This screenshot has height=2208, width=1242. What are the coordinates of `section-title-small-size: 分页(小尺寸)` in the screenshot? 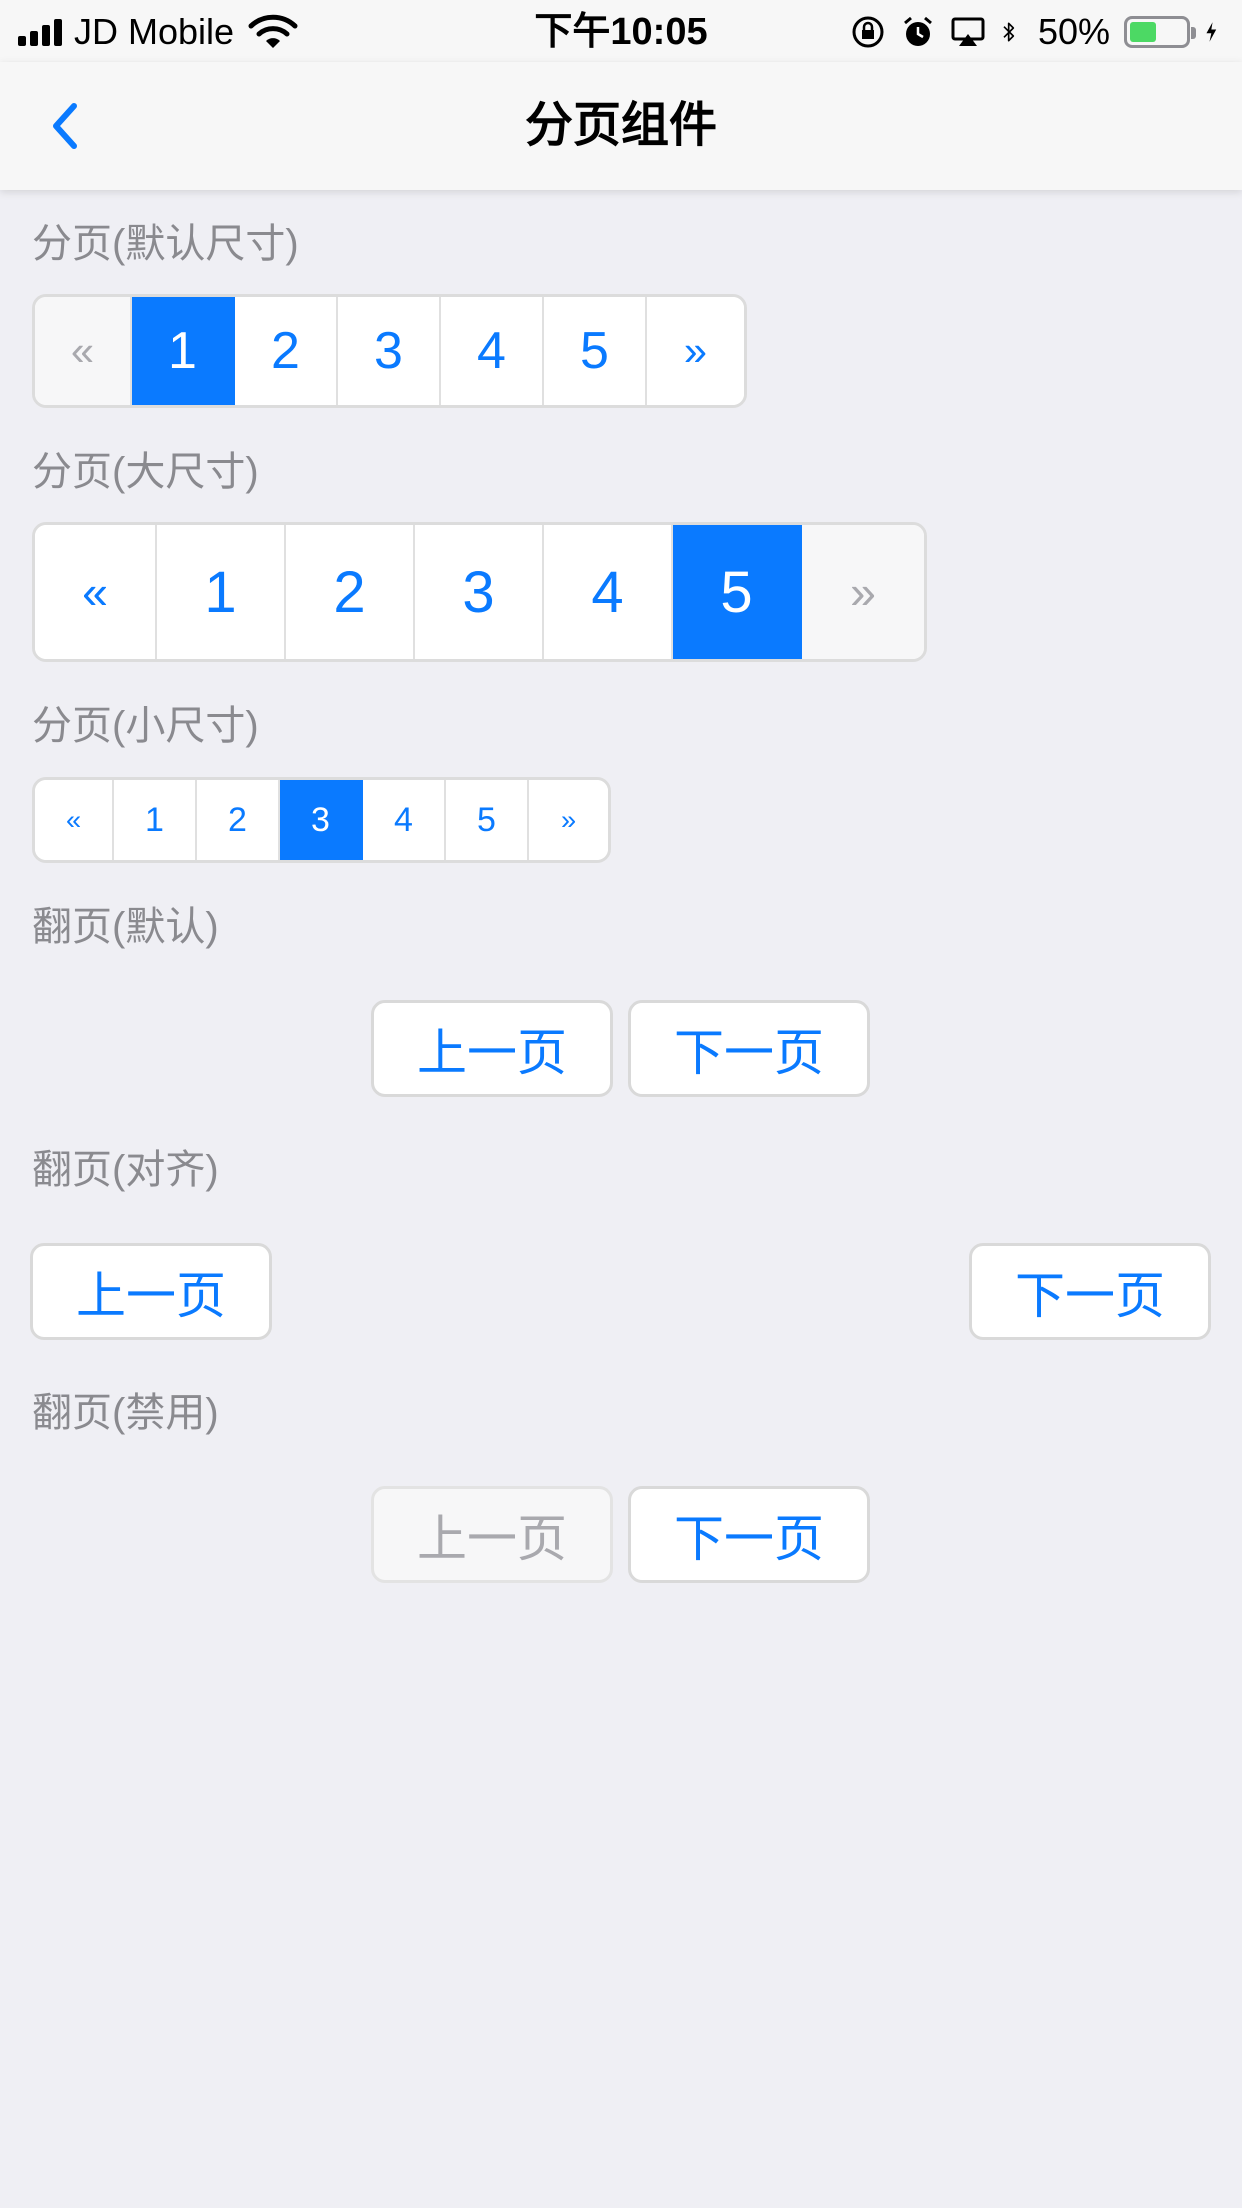 It's located at (145, 726).